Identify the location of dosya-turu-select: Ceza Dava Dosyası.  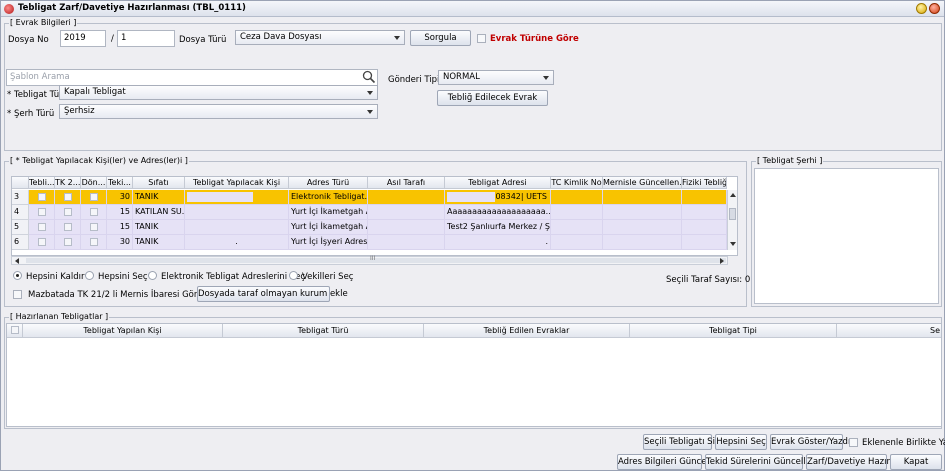
(320, 37).